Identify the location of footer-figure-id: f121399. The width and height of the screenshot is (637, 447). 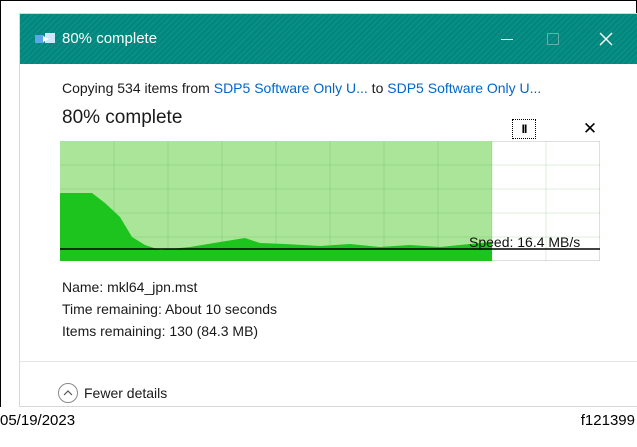
(607, 420).